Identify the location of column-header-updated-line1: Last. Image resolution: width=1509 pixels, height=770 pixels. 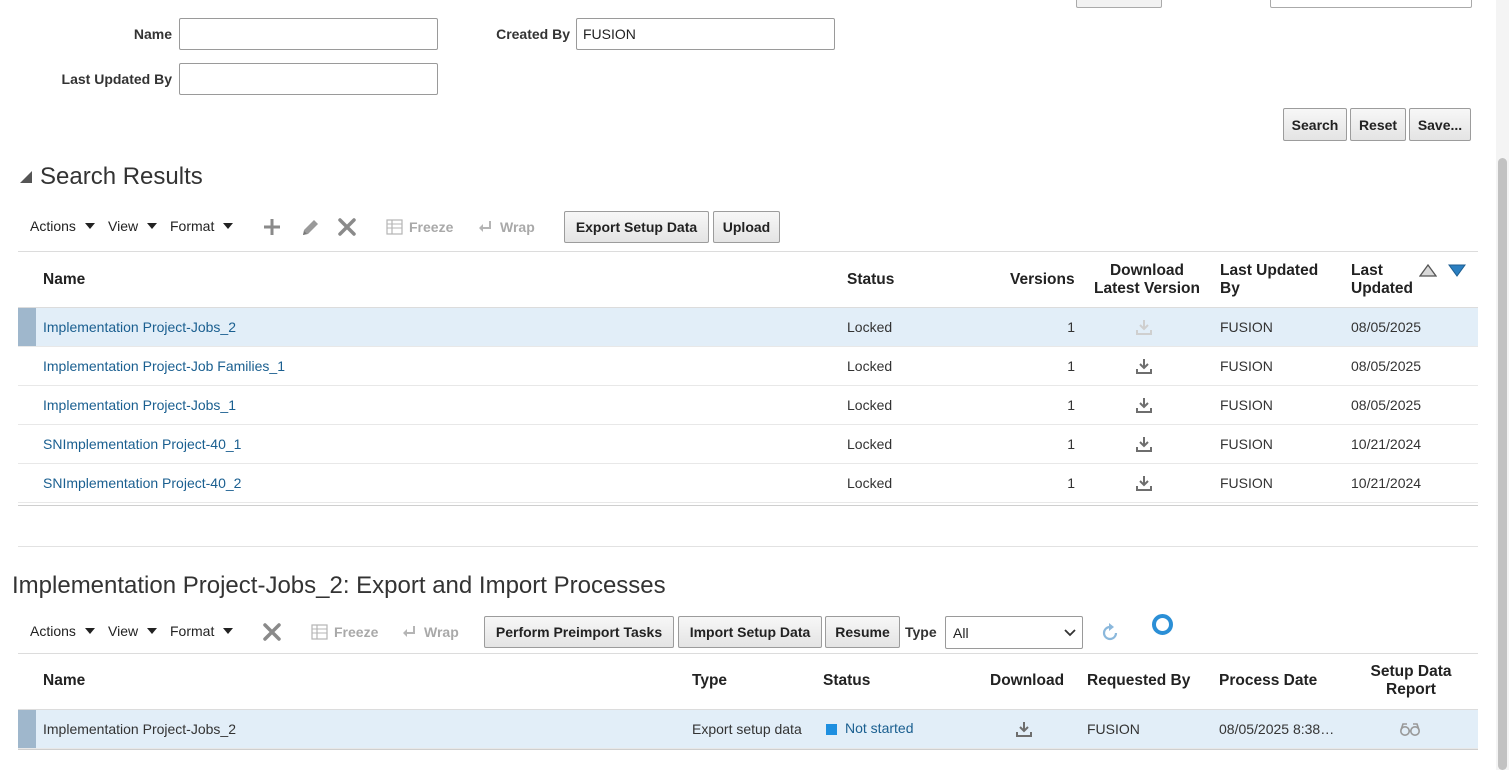
(1367, 270).